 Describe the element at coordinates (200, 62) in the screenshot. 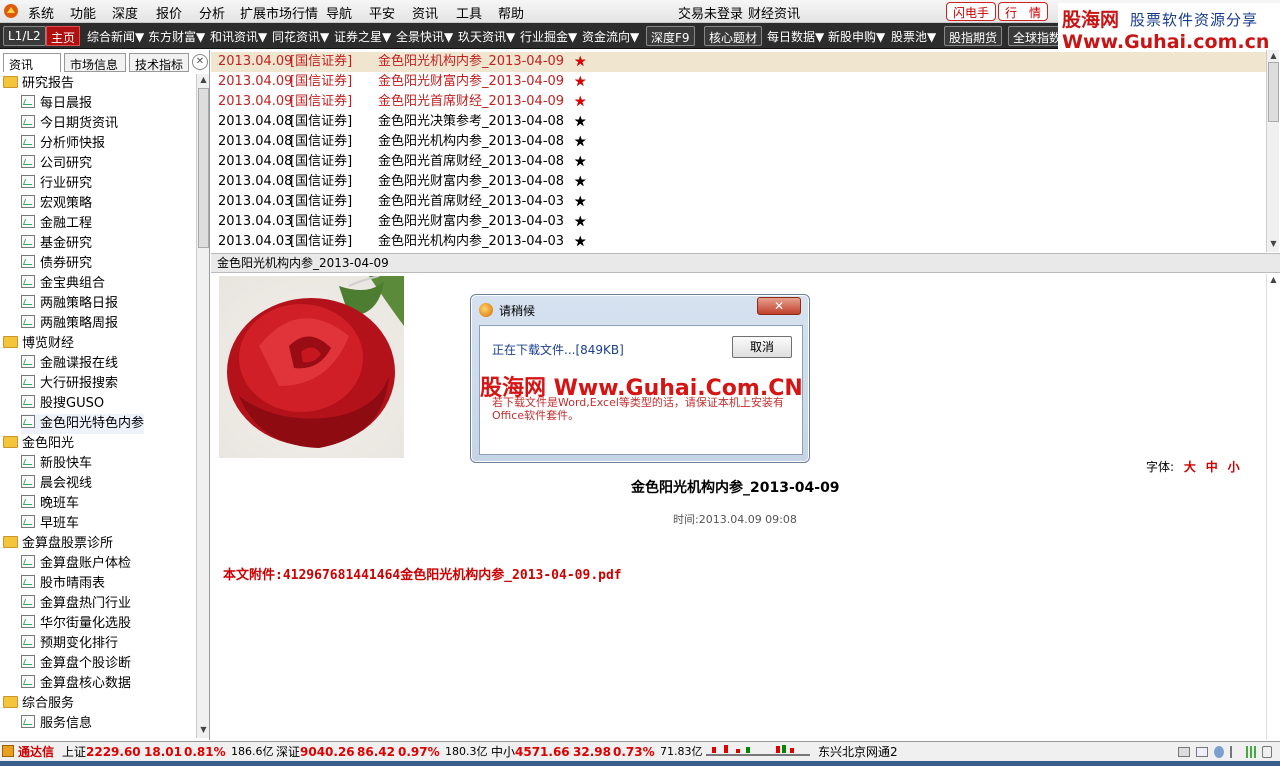

I see `close-panel-icon: ✕` at that location.